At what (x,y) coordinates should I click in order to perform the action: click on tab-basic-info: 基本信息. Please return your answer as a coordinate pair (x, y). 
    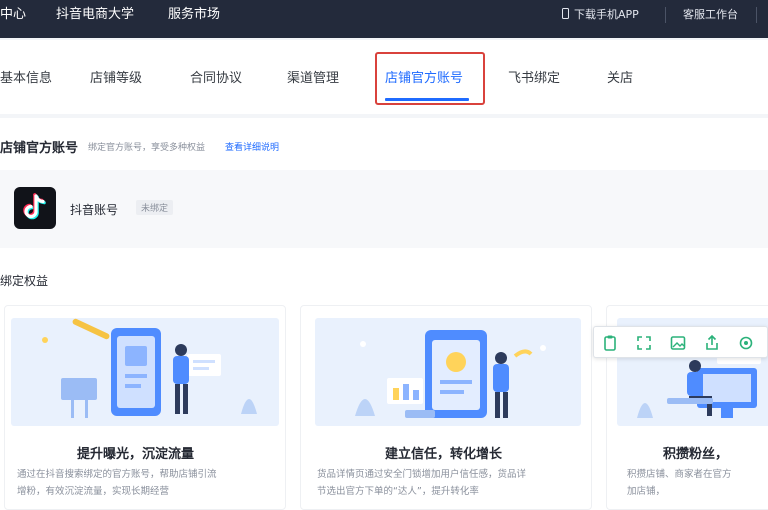
    Looking at the image, I should click on (26, 76).